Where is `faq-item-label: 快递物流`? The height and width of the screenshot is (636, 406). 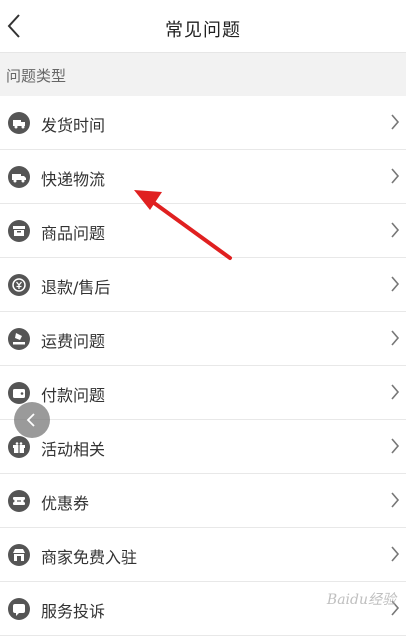
faq-item-label: 快递物流 is located at coordinates (73, 179).